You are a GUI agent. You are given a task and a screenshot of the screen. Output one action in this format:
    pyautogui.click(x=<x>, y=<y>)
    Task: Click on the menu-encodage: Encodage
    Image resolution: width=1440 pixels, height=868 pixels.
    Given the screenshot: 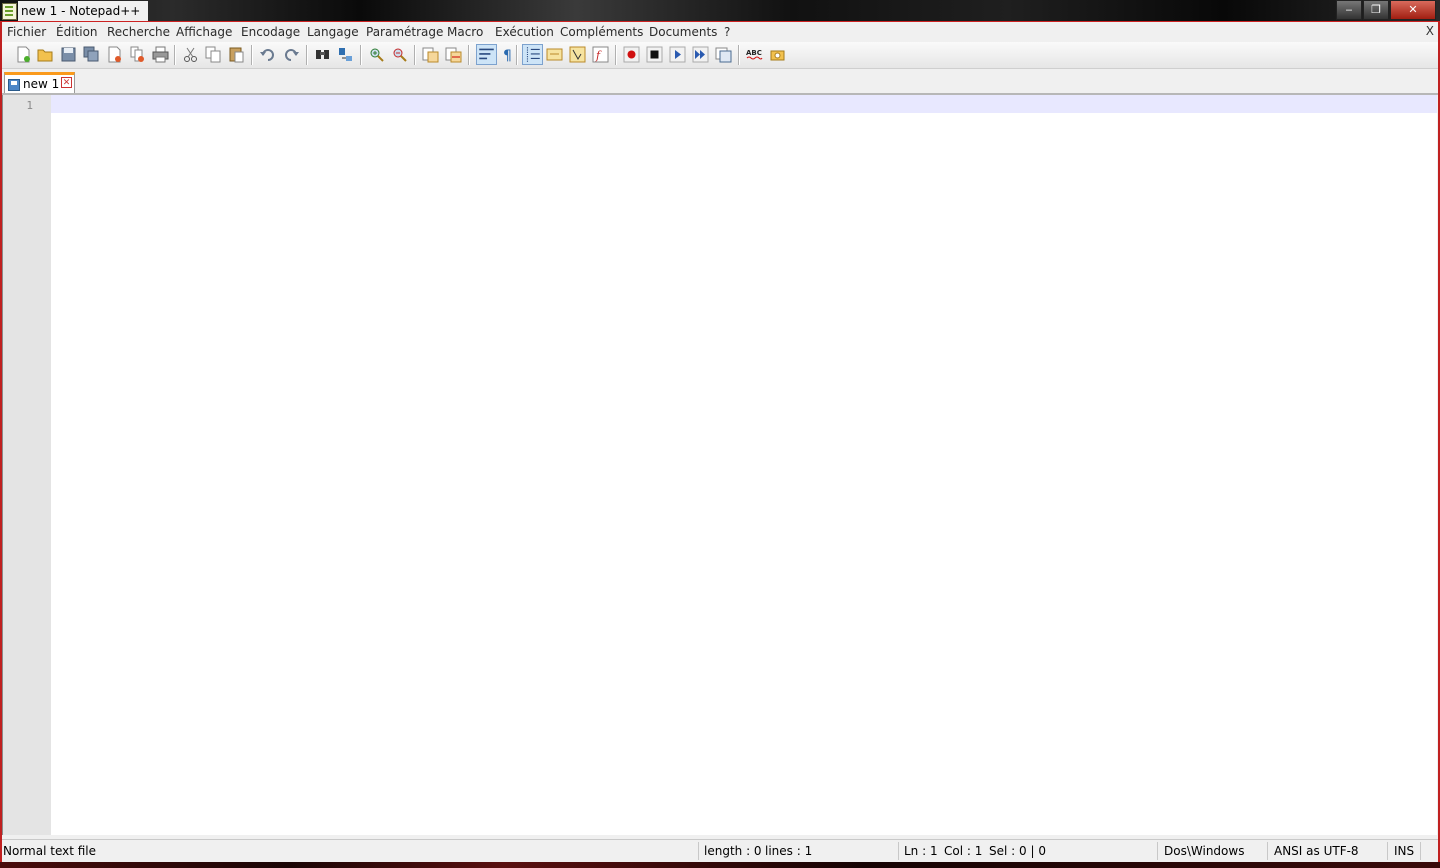 What is the action you would take?
    pyautogui.click(x=270, y=32)
    